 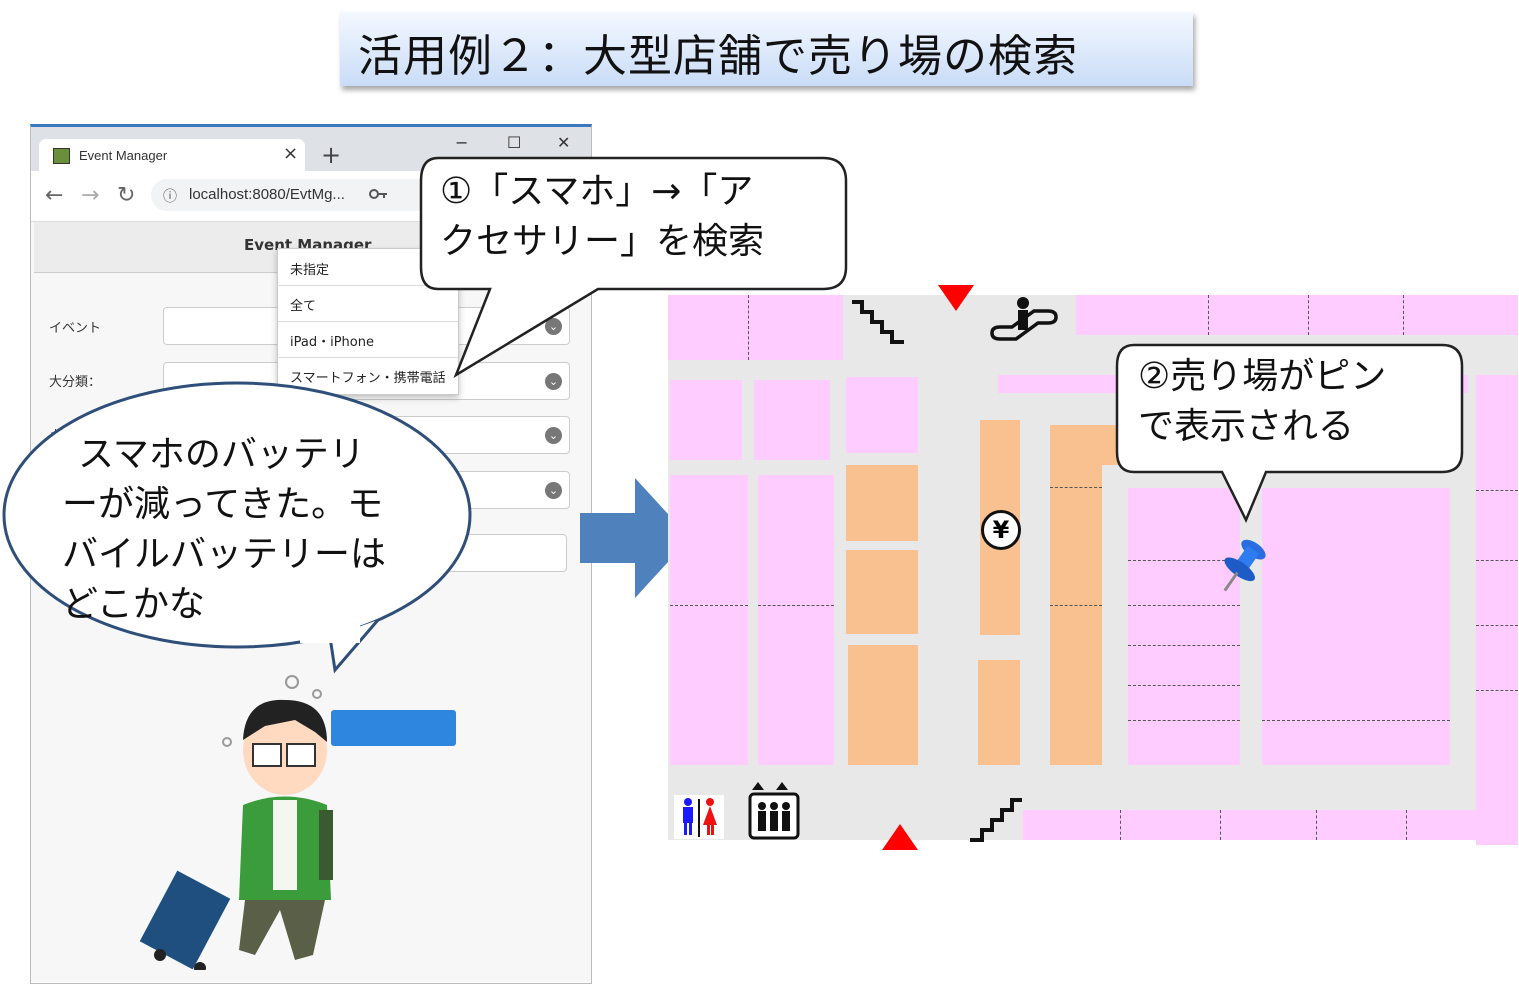 I want to click on thought-bubble-text: スマホのバッテリ ーが減ってきた。モ バイルバッテリーは どこかな, so click(x=224, y=530).